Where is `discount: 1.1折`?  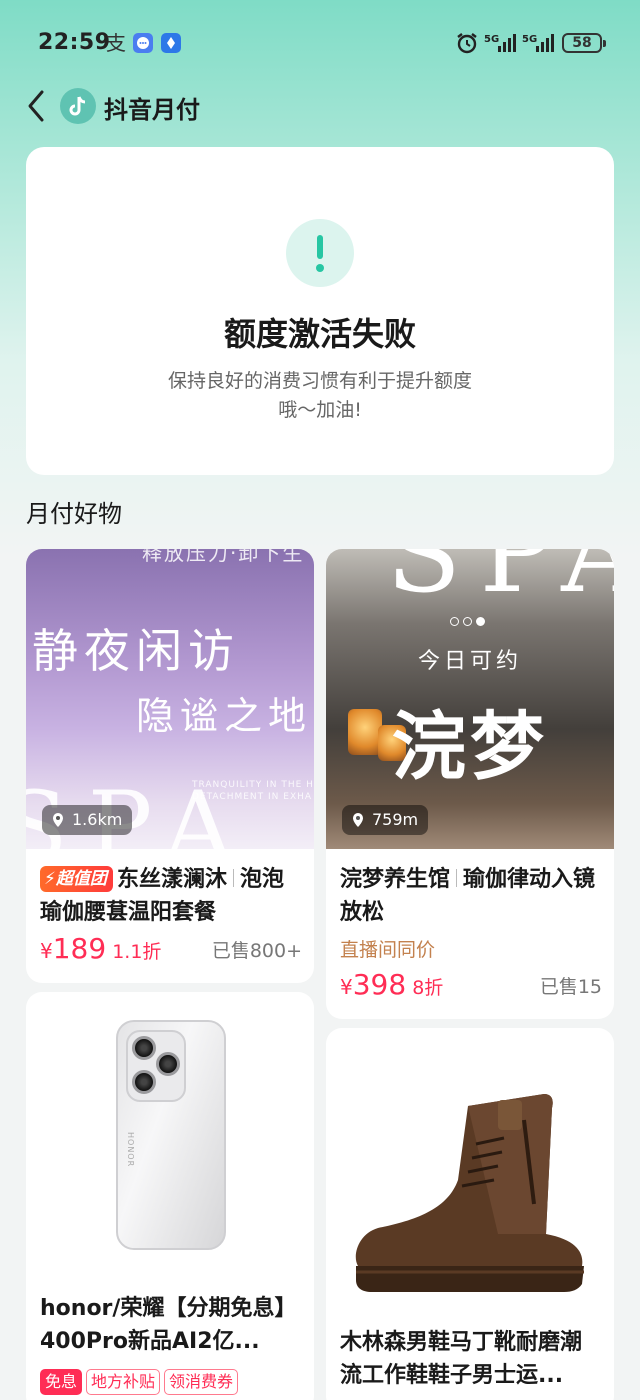
discount: 1.1折 is located at coordinates (137, 952).